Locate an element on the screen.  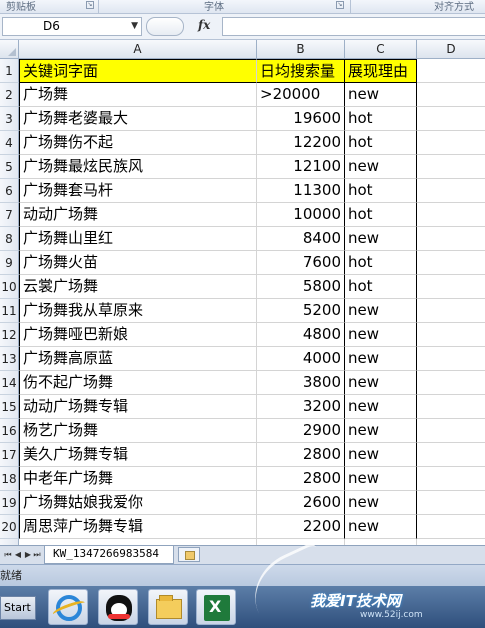
cell-b: 11300 is located at coordinates (301, 191).